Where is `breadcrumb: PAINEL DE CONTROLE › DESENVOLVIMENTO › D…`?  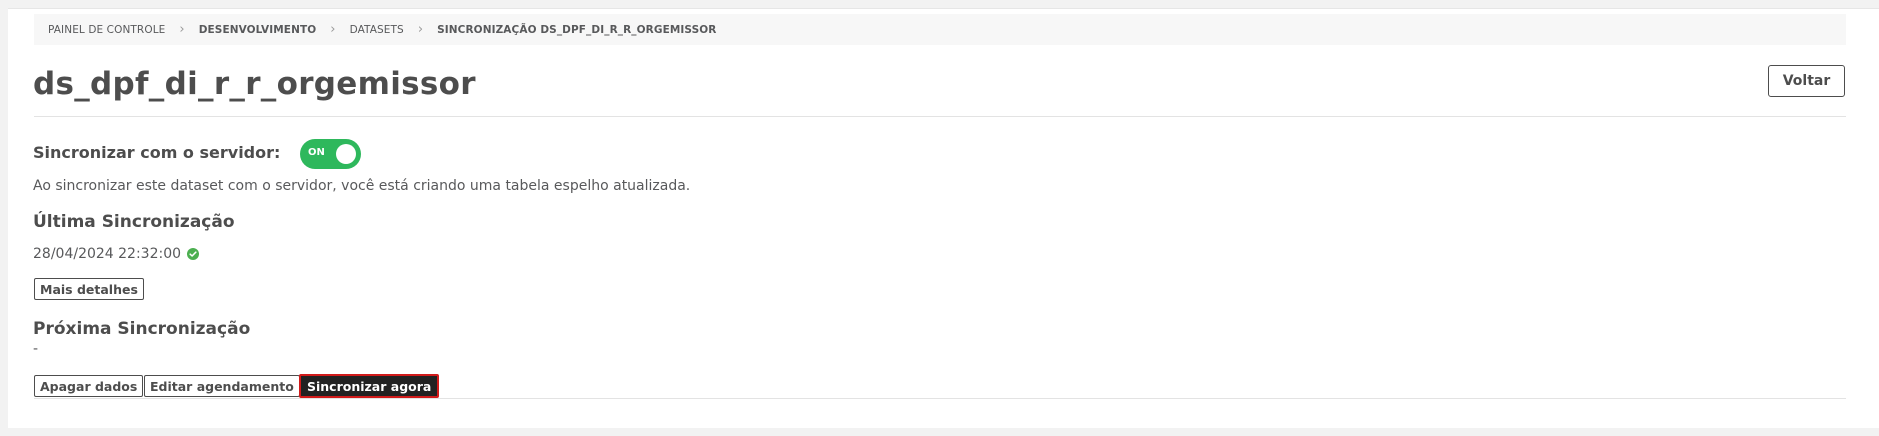
breadcrumb: PAINEL DE CONTROLE › DESENVOLVIMENTO › D… is located at coordinates (940, 29).